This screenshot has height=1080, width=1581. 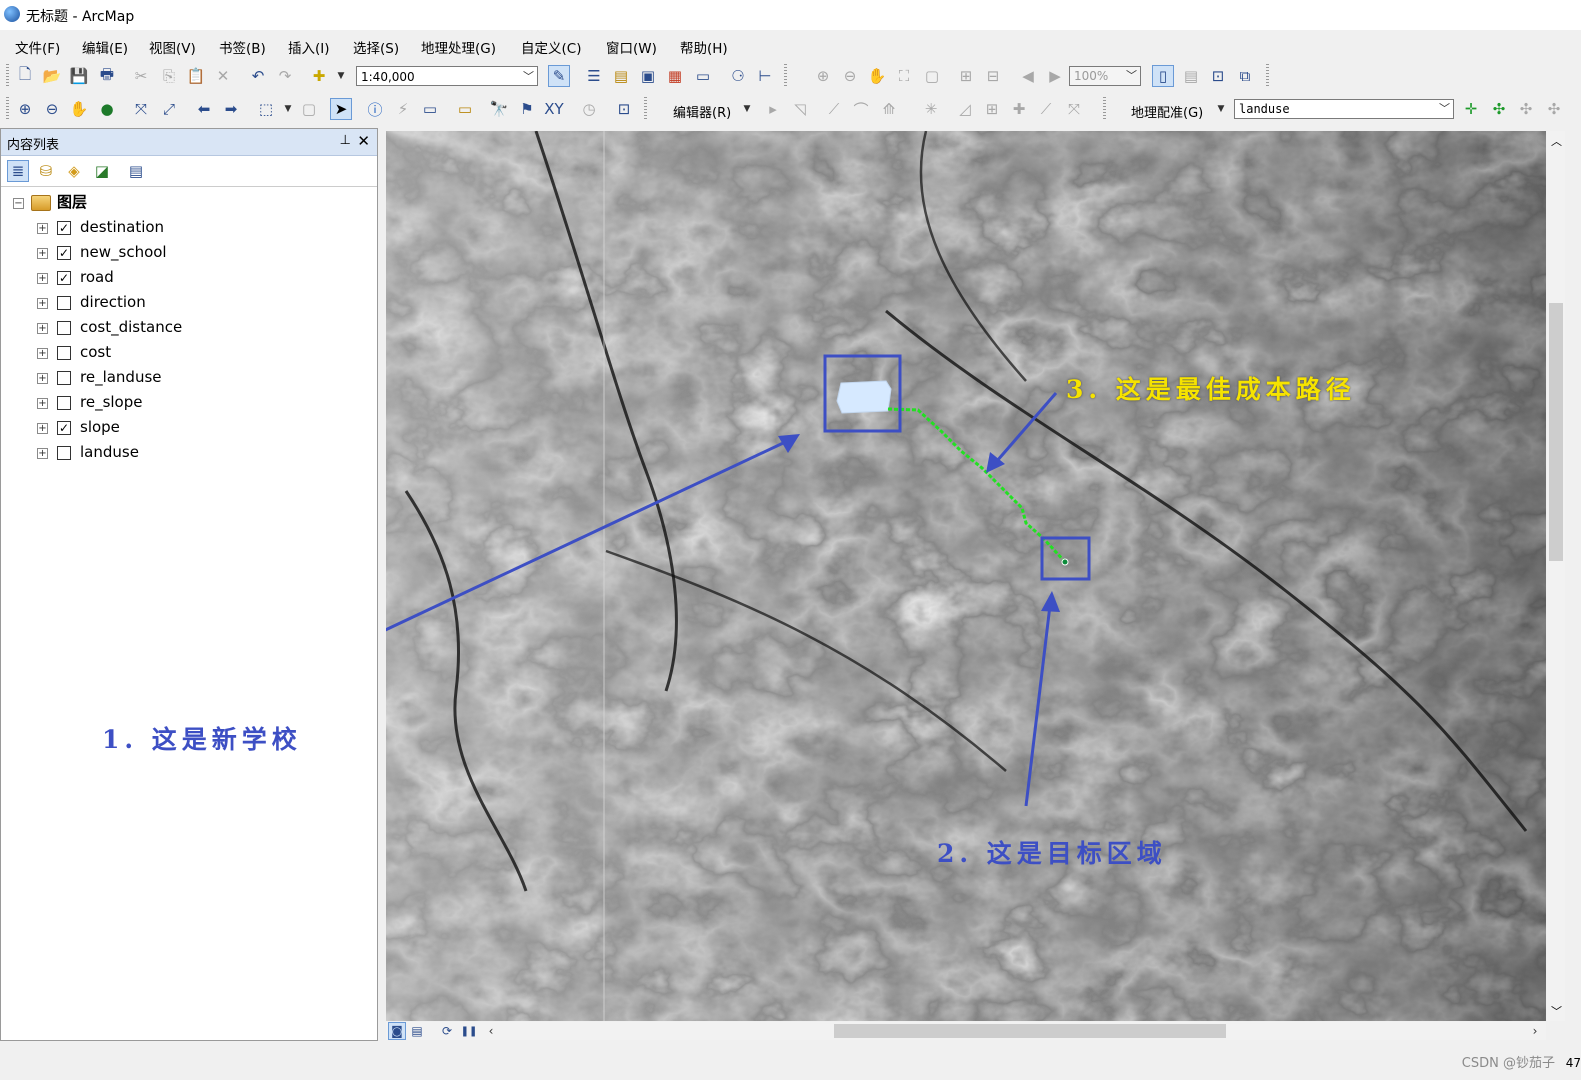 I want to click on editor-menu: 编辑器(R), so click(x=702, y=111).